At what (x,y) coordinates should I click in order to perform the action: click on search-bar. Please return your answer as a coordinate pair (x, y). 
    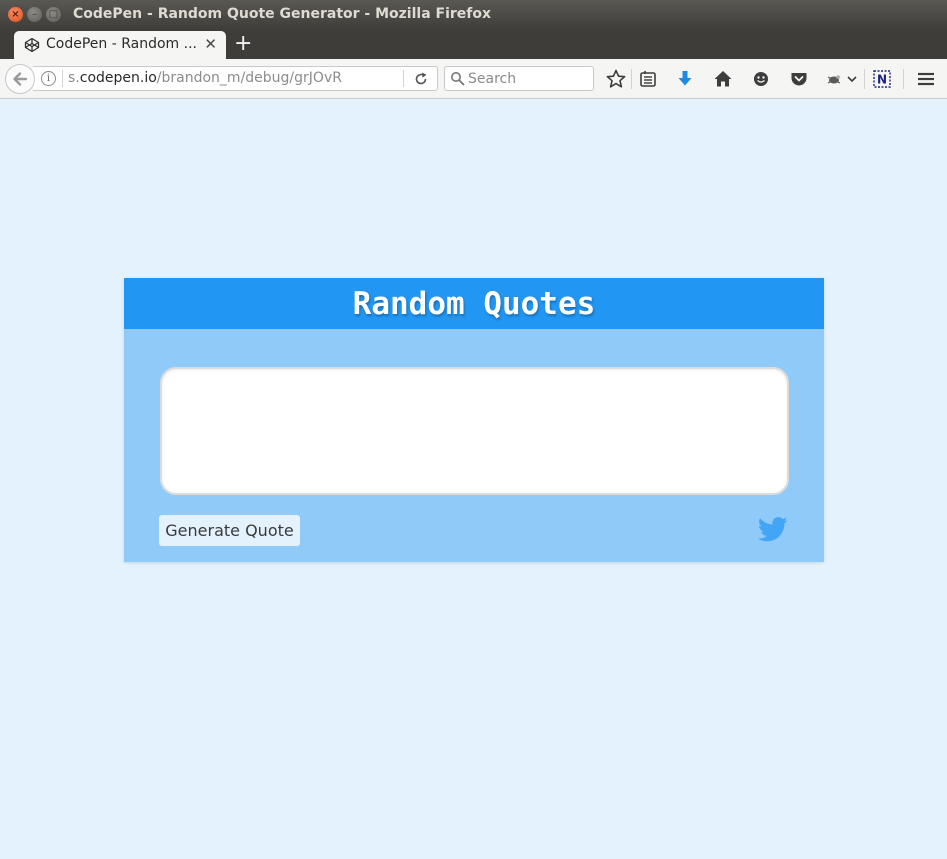
    Looking at the image, I should click on (519, 78).